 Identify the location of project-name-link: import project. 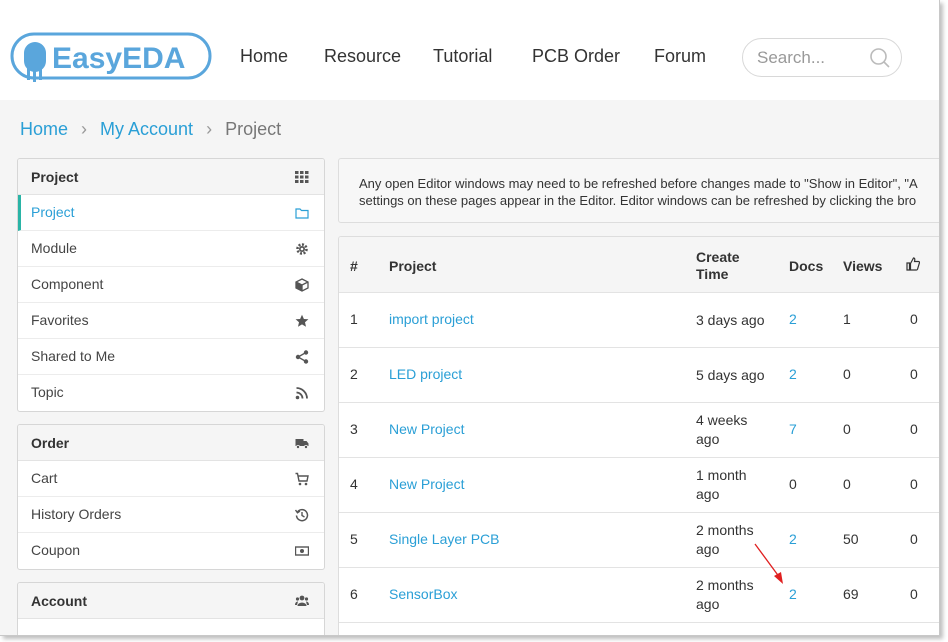
(431, 319).